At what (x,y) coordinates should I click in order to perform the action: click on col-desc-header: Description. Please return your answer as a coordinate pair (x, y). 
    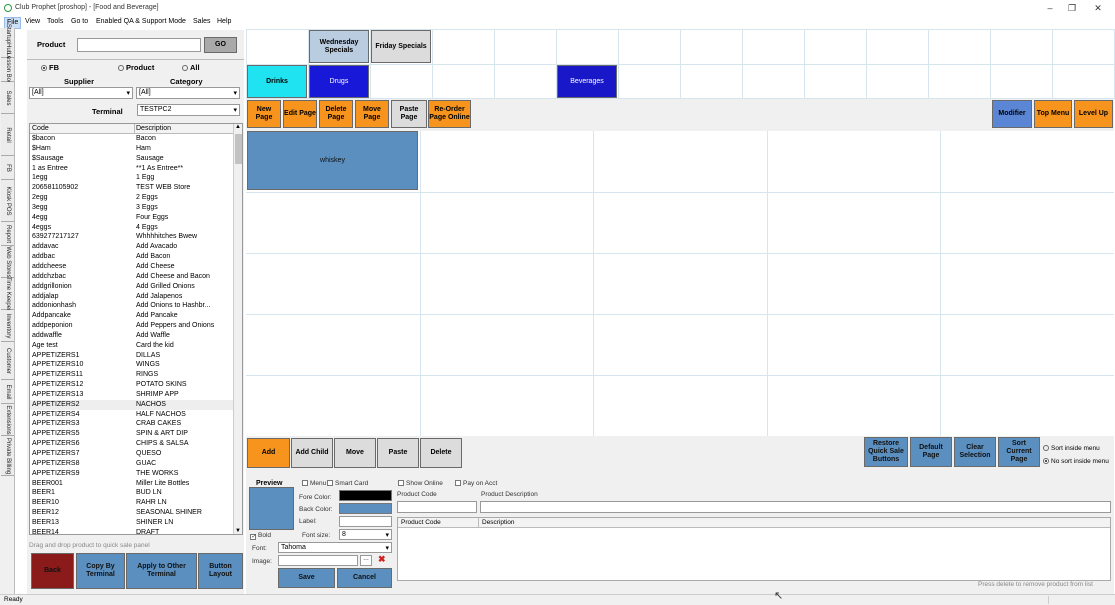
    Looking at the image, I should click on (153, 129).